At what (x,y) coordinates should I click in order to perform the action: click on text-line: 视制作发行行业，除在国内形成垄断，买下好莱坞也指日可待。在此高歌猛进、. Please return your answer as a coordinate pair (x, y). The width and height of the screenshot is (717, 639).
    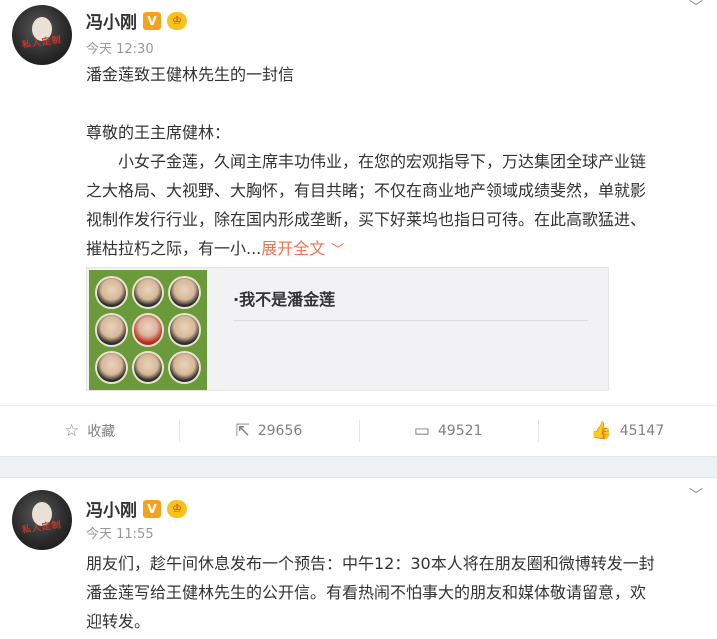
    Looking at the image, I should click on (366, 219).